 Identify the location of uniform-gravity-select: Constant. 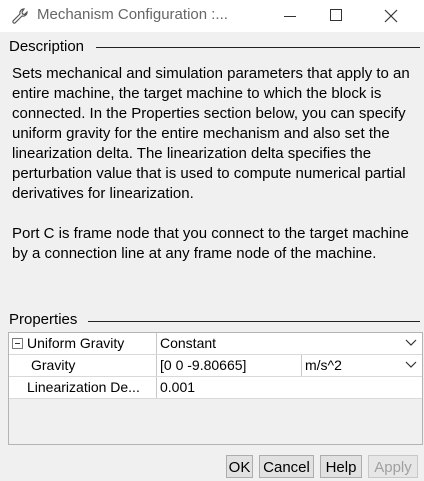
(289, 343).